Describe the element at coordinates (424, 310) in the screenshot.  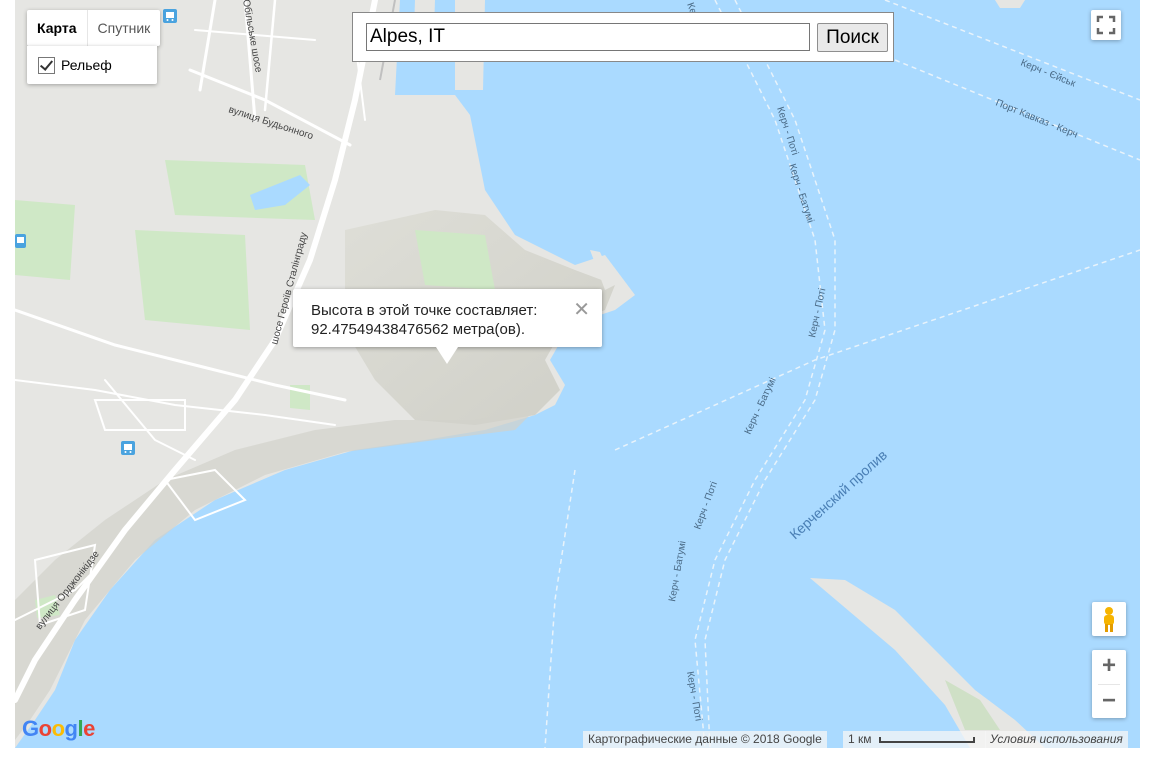
I see `elevation-line-1: Высота в этой точке составляет:` at that location.